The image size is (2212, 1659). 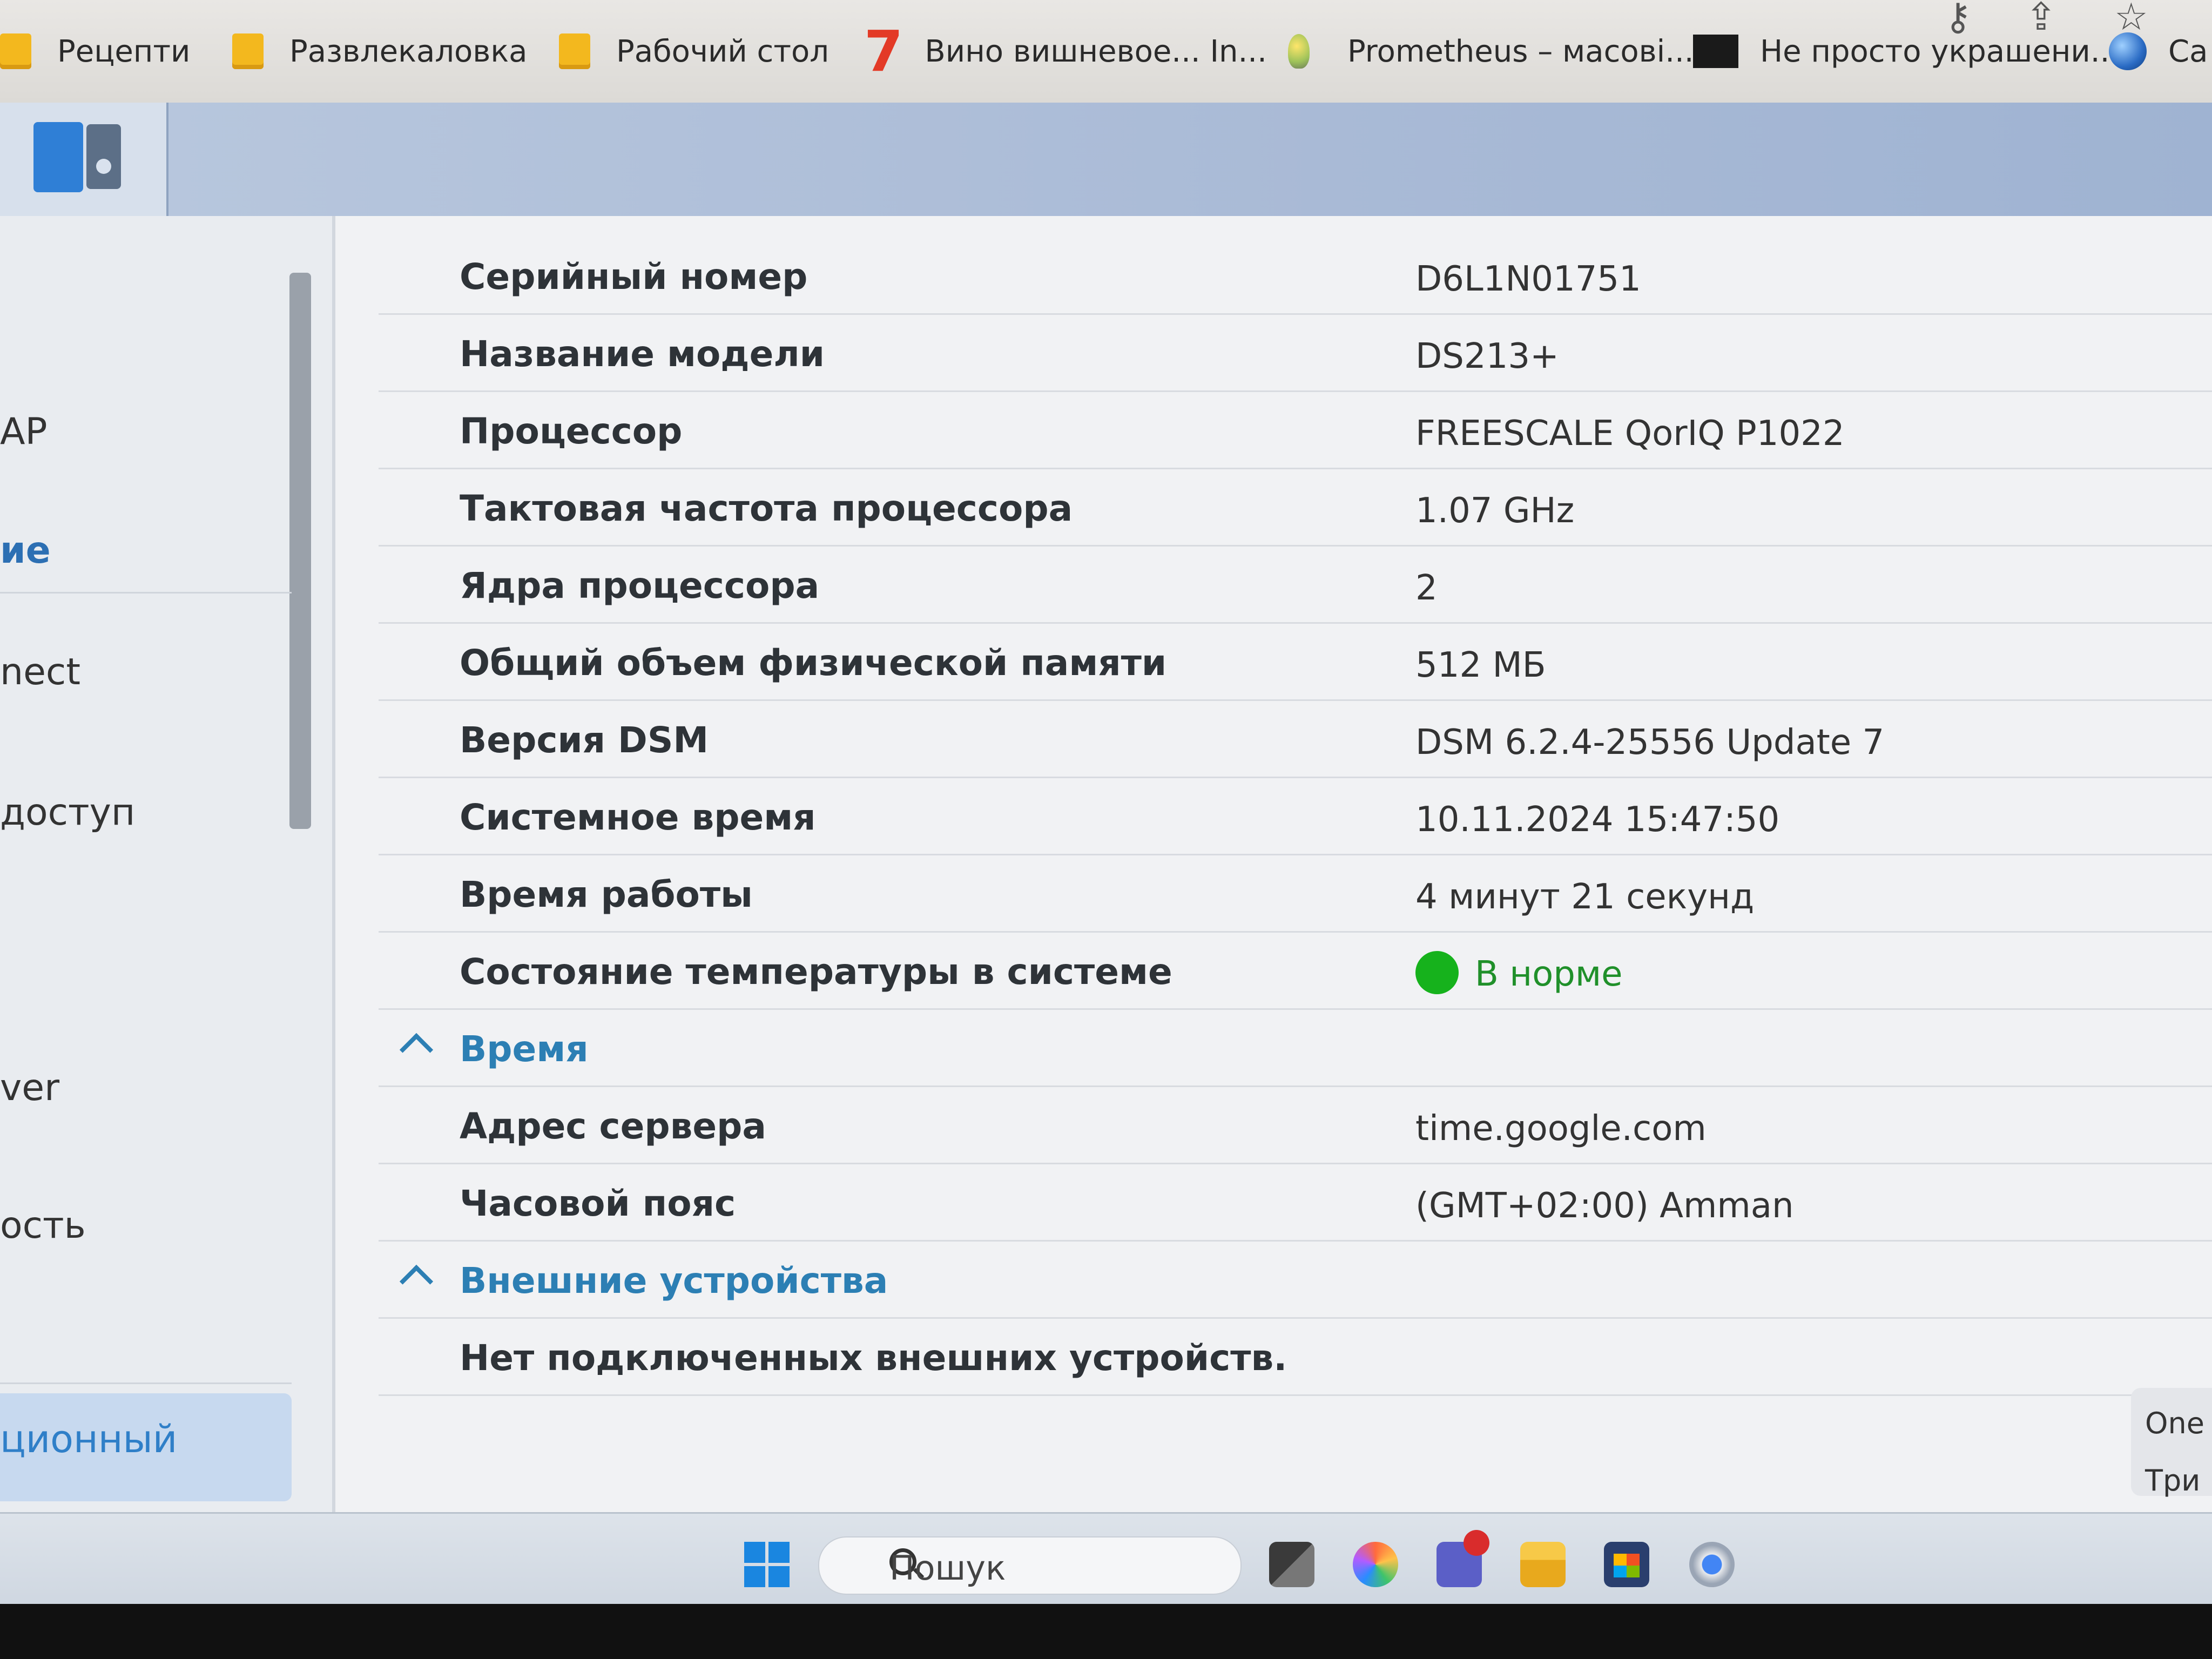 What do you see at coordinates (524, 1049) in the screenshot?
I see `section-title: Время` at bounding box center [524, 1049].